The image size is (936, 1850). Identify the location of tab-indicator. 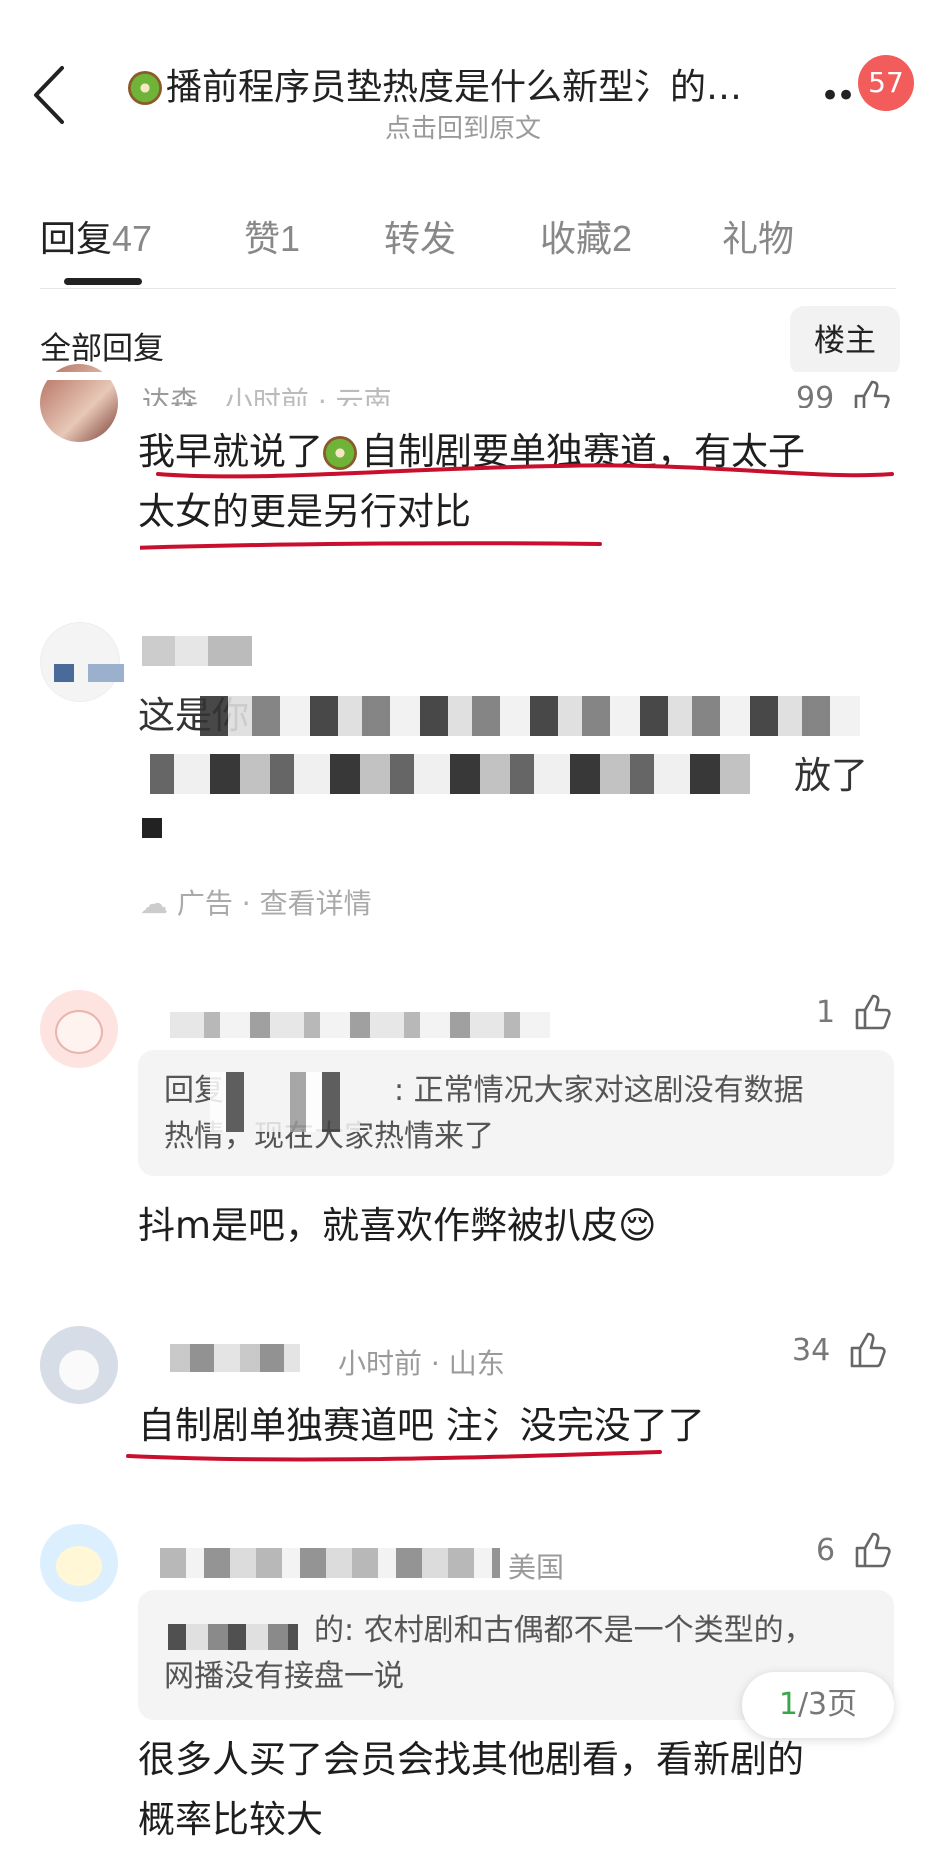
(103, 281).